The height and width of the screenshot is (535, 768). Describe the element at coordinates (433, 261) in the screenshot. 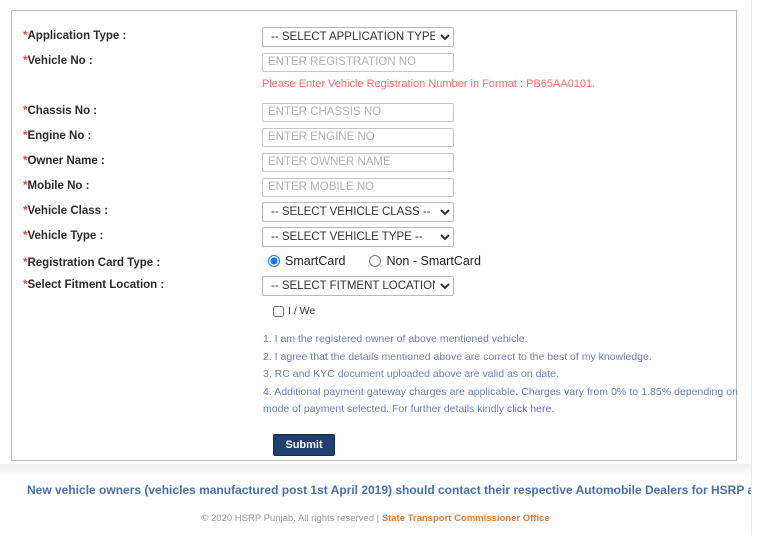

I see `radio-non-smartcard-label: Non - SmartCard` at that location.